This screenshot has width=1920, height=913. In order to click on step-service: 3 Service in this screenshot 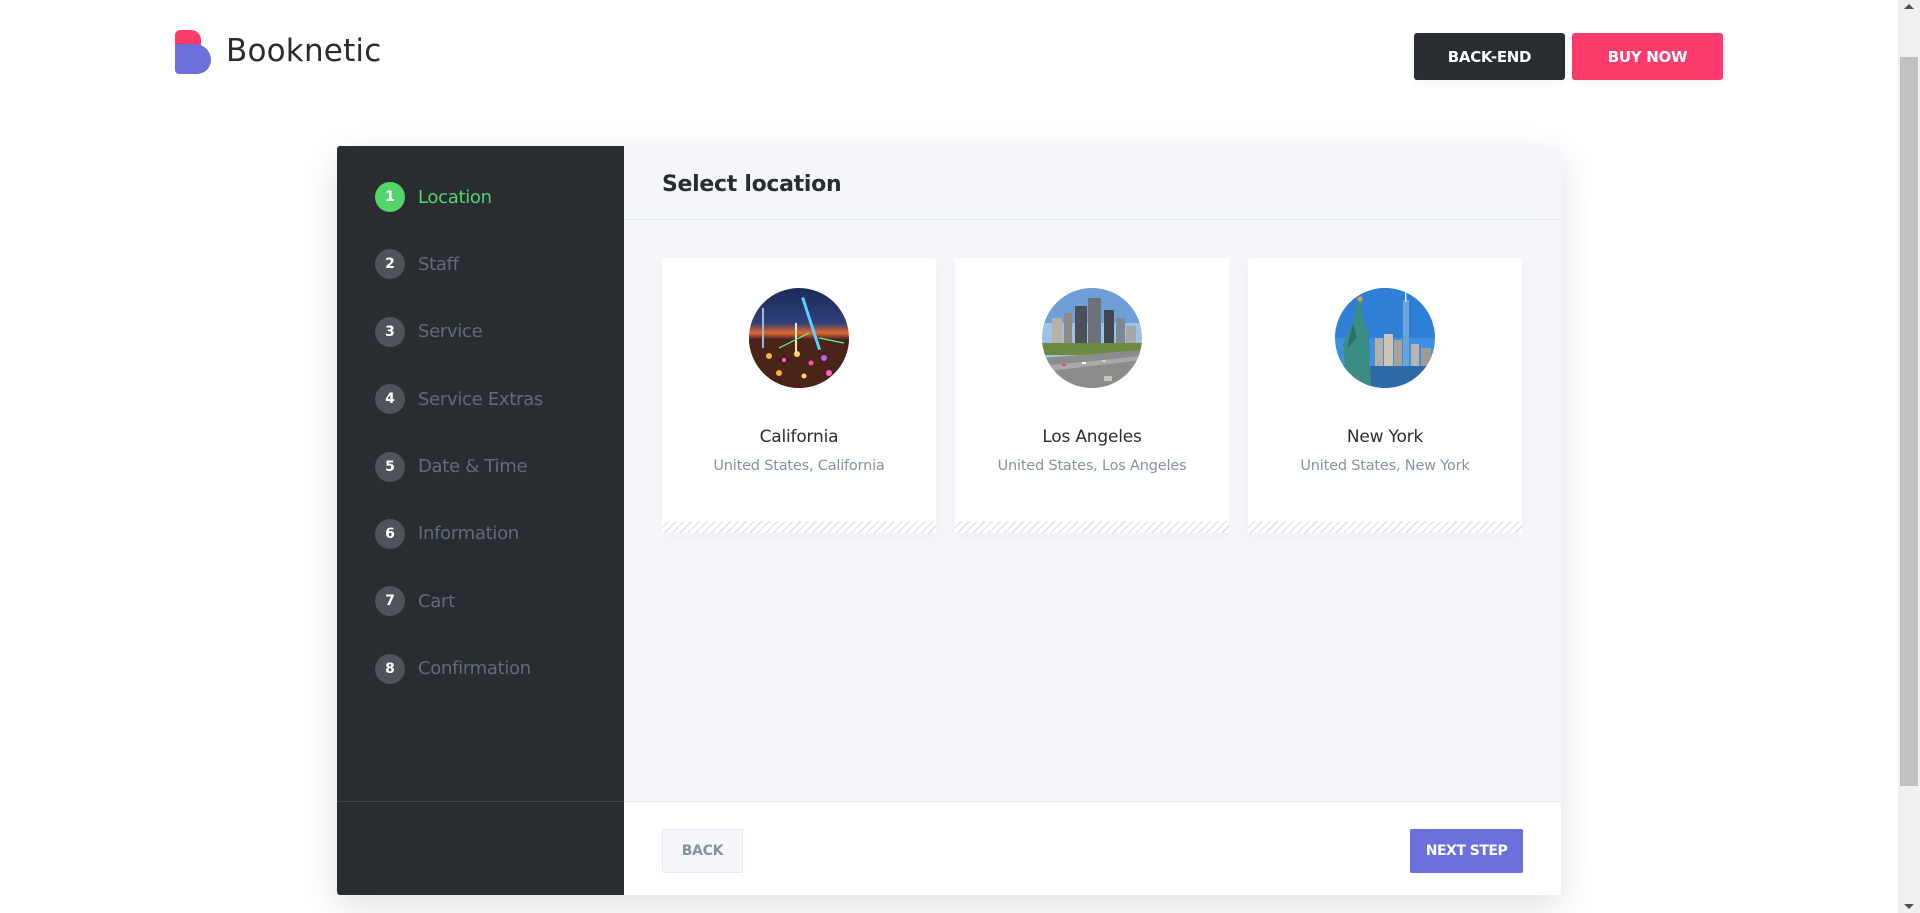, I will do `click(459, 331)`.